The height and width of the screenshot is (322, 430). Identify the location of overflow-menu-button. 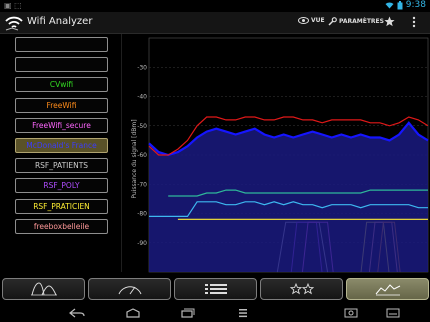
(414, 22).